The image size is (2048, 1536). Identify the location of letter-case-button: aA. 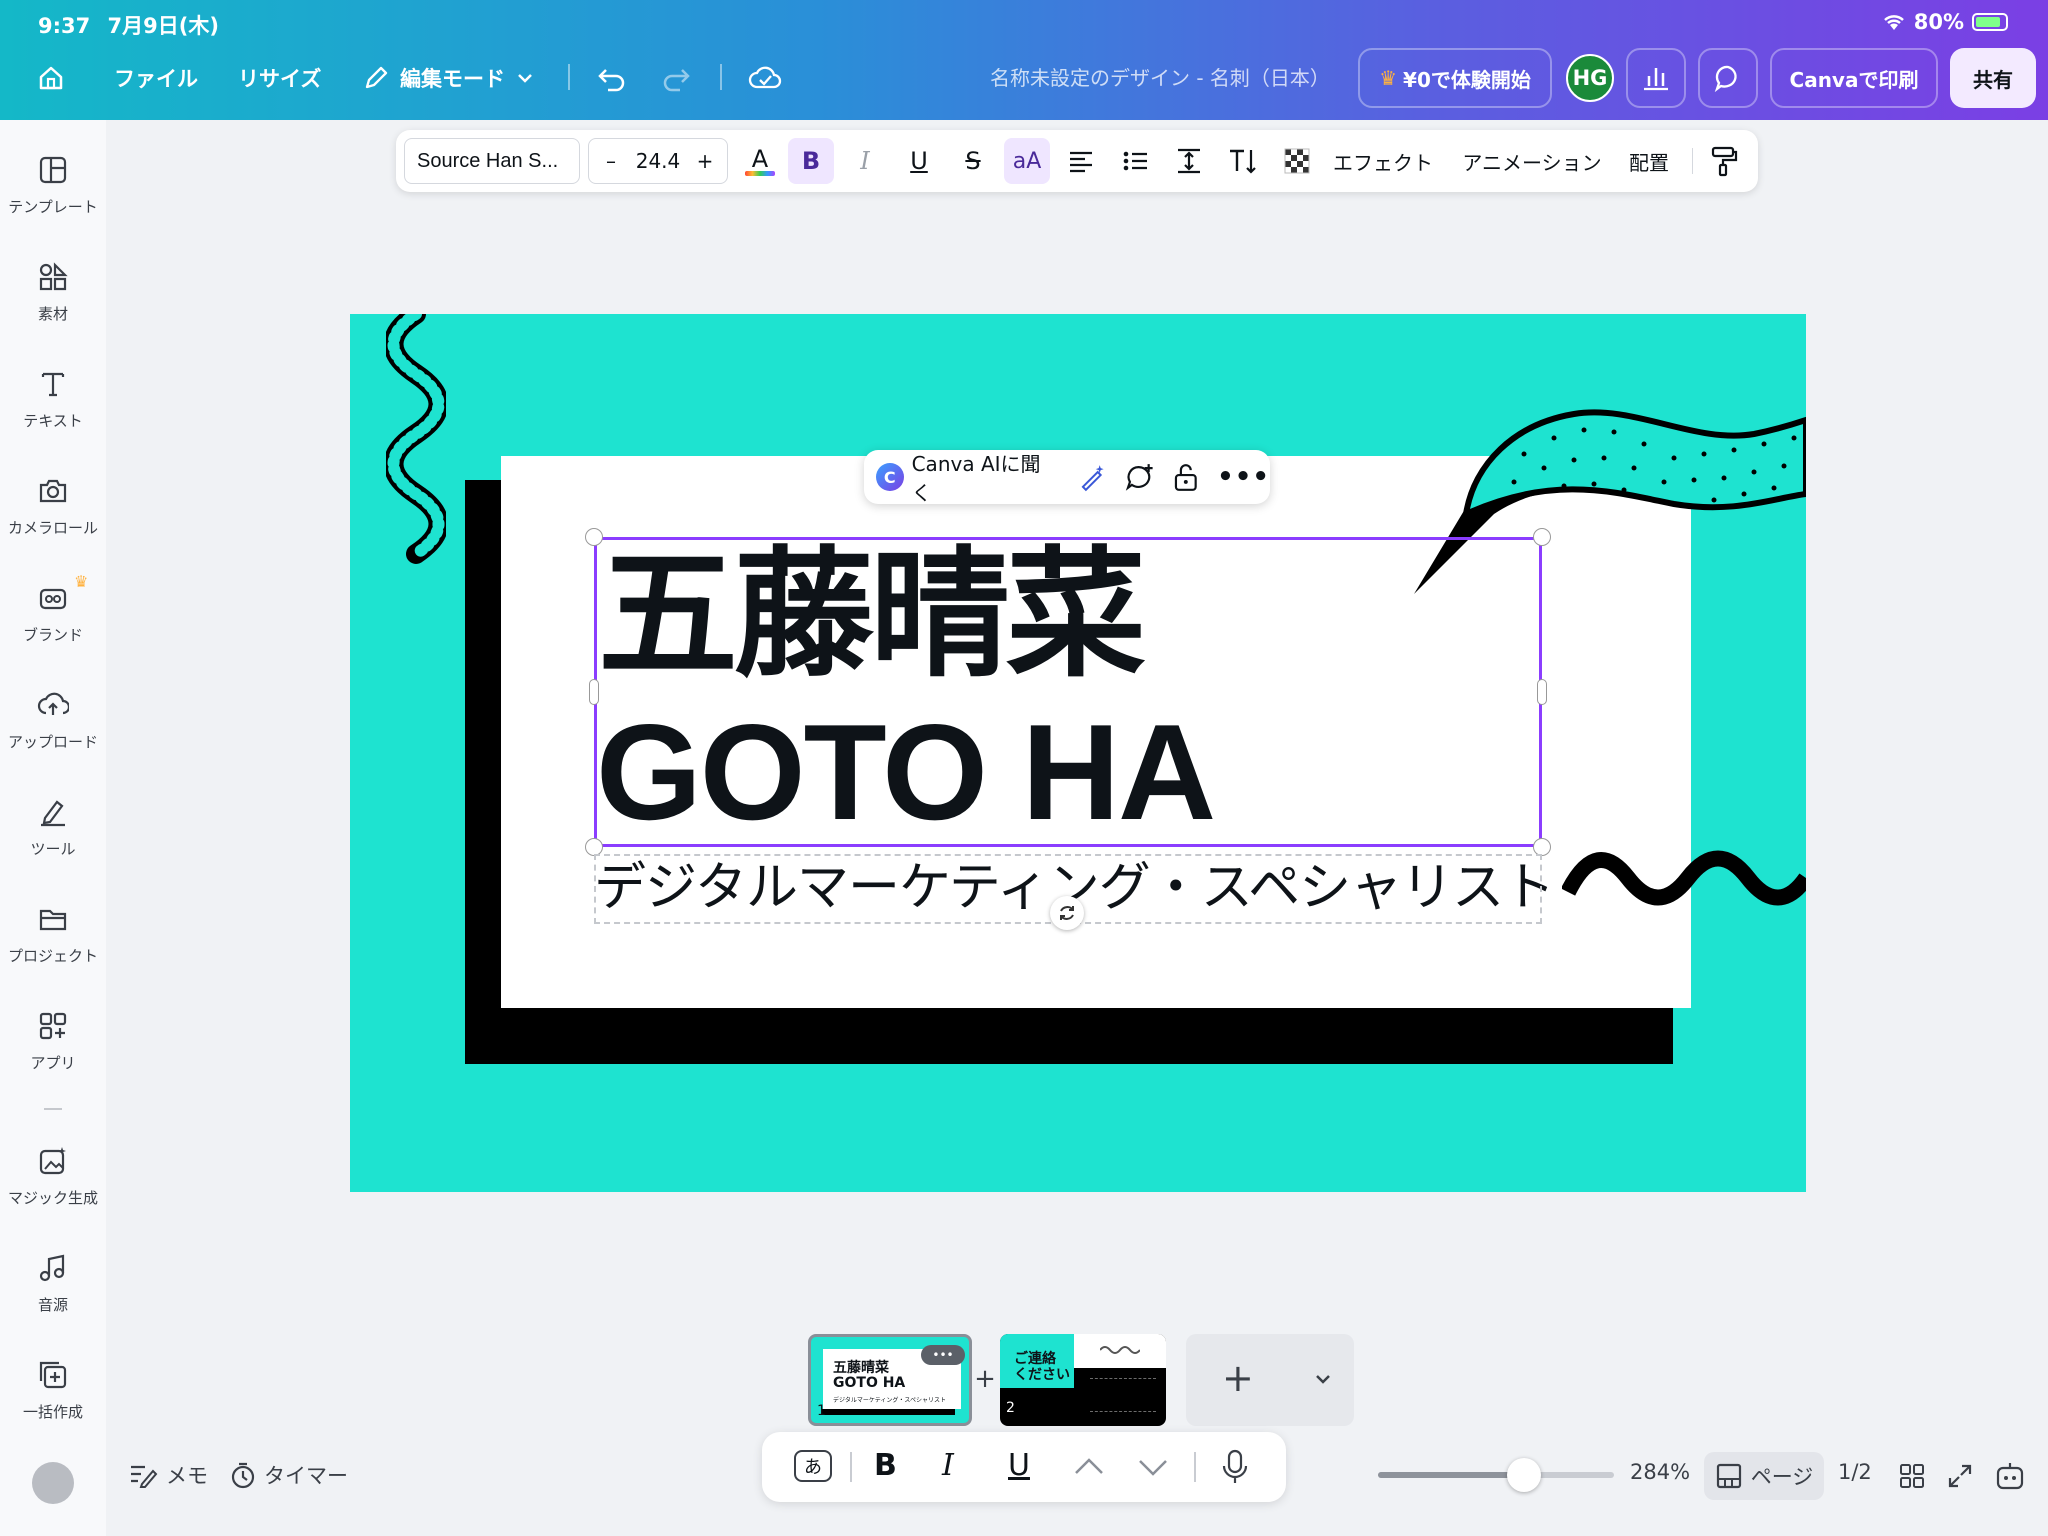
(1027, 161).